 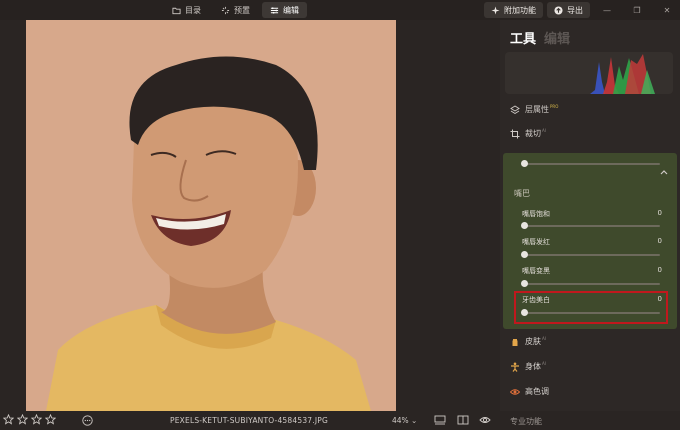 I want to click on tab-edit: 编辑, so click(x=284, y=10).